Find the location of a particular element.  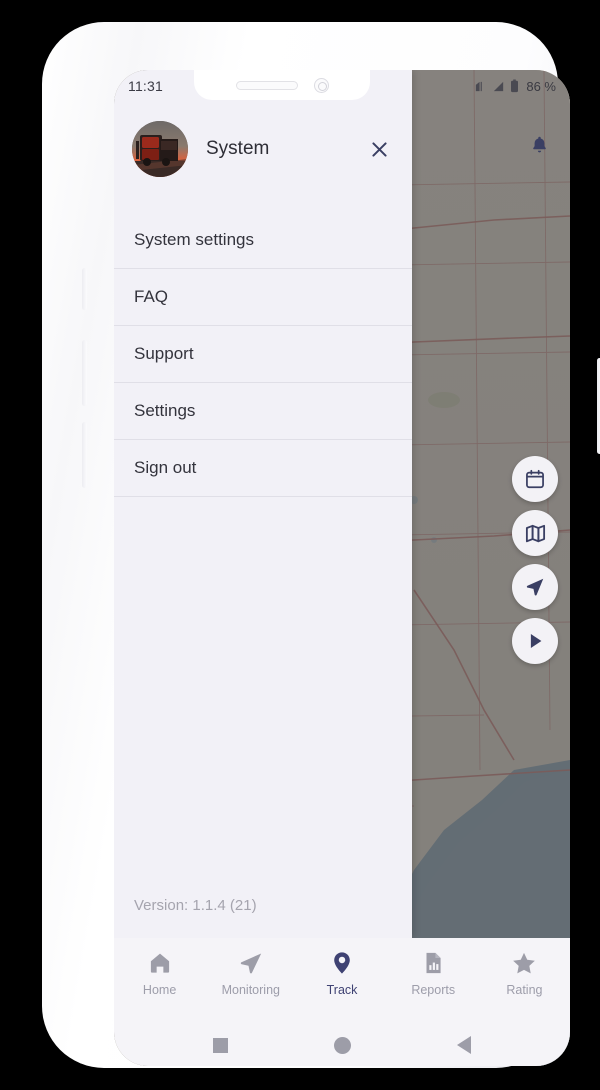

map-action-buttons is located at coordinates (535, 560).